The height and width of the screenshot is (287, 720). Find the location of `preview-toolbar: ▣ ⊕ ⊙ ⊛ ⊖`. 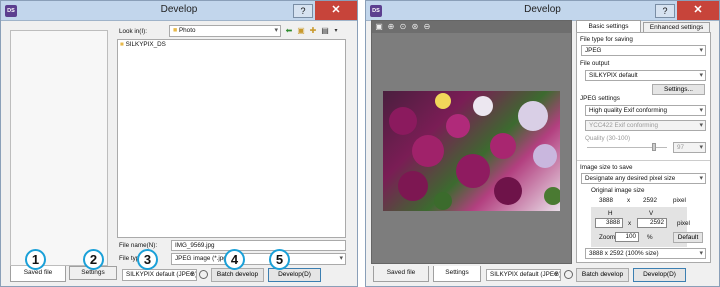

preview-toolbar: ▣ ⊕ ⊙ ⊛ ⊖ is located at coordinates (471, 27).